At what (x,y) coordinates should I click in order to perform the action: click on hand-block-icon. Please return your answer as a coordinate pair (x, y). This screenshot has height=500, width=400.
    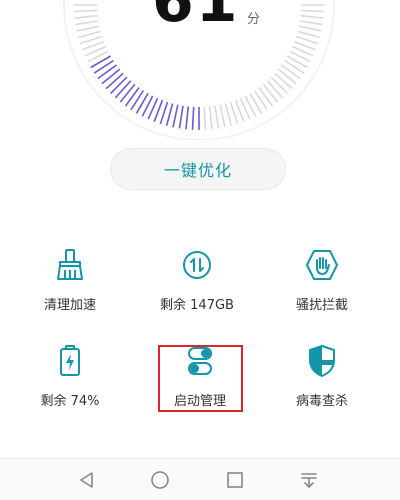
    Looking at the image, I should click on (322, 265).